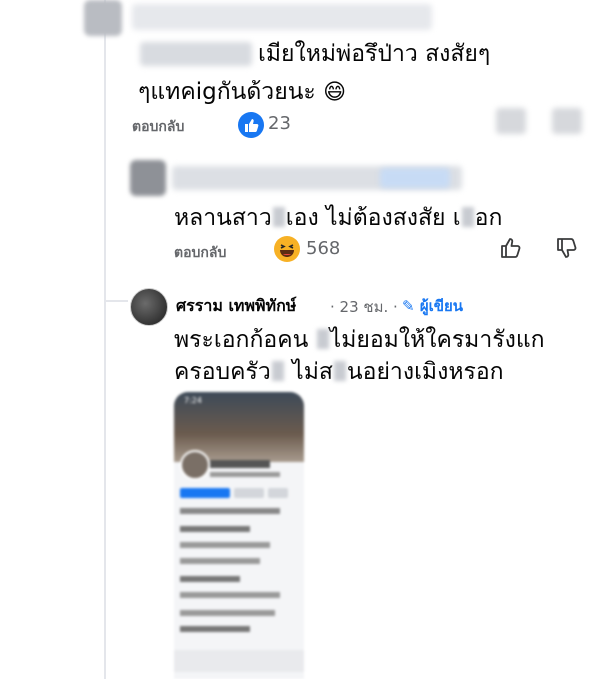 Image resolution: width=600 pixels, height=679 pixels. Describe the element at coordinates (312, 372) in the screenshot. I see `comment-text: ไม่ส` at that location.